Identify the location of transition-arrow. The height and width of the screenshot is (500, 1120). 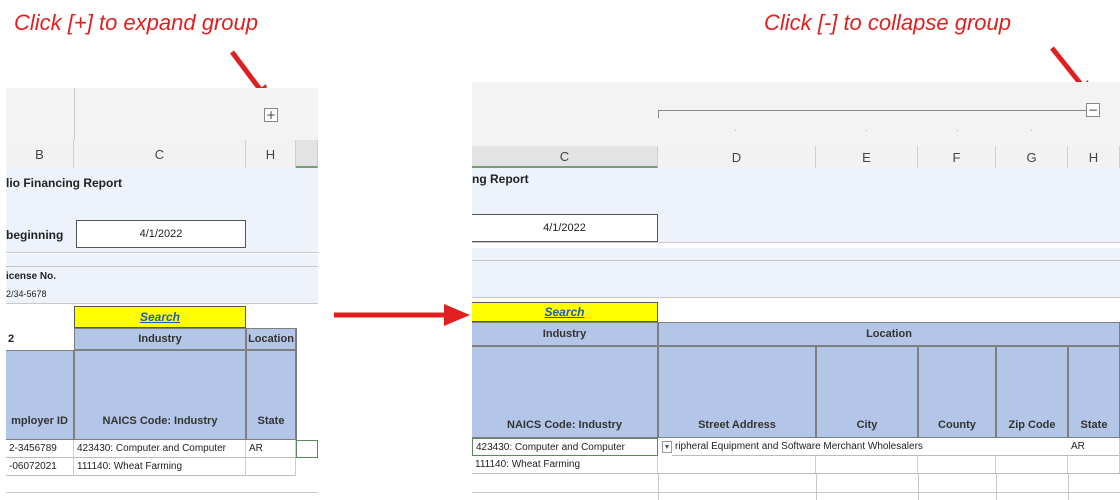
(402, 315).